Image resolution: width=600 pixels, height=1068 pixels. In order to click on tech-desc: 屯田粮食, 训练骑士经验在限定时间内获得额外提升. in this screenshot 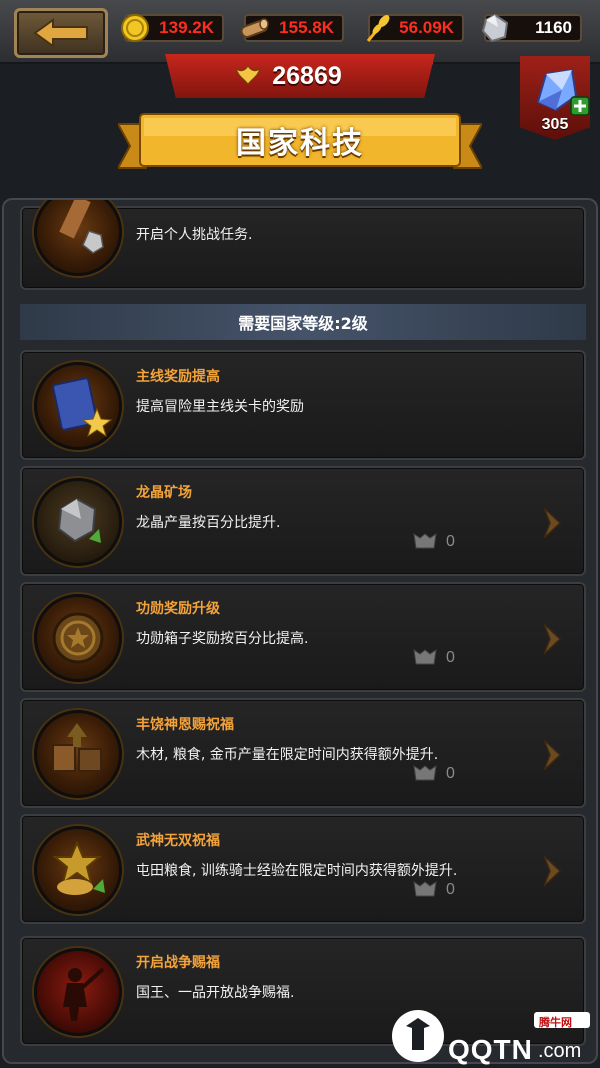, I will do `click(297, 871)`.